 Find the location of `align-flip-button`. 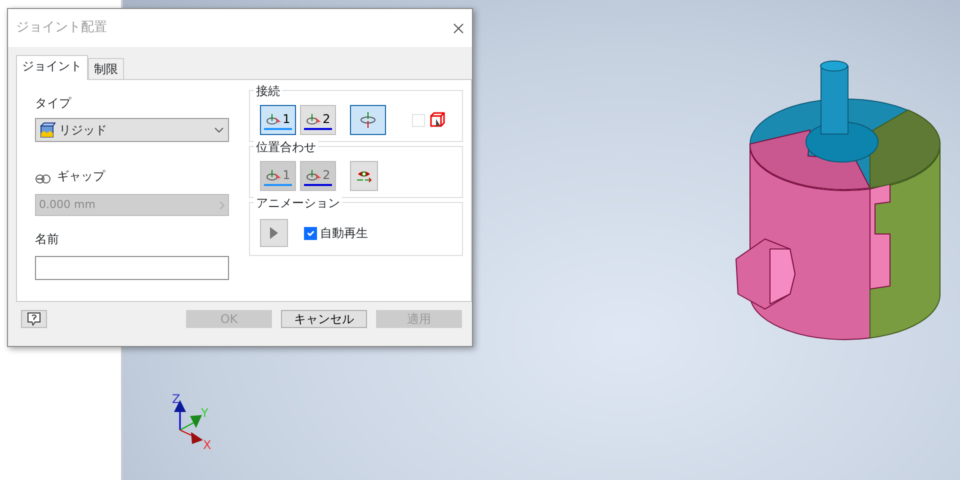

align-flip-button is located at coordinates (364, 176).